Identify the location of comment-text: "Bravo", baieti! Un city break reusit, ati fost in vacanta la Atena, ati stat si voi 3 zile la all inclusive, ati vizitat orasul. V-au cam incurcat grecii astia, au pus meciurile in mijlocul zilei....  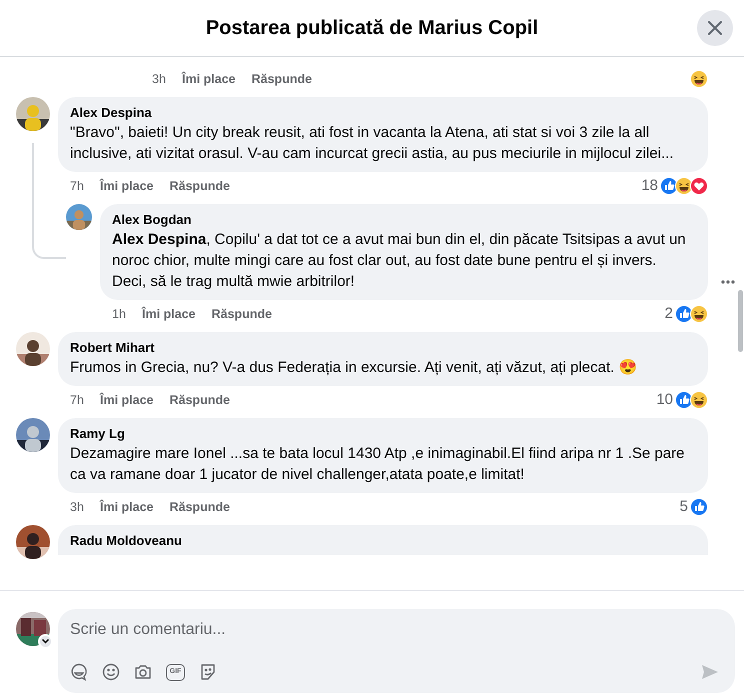
(372, 143).